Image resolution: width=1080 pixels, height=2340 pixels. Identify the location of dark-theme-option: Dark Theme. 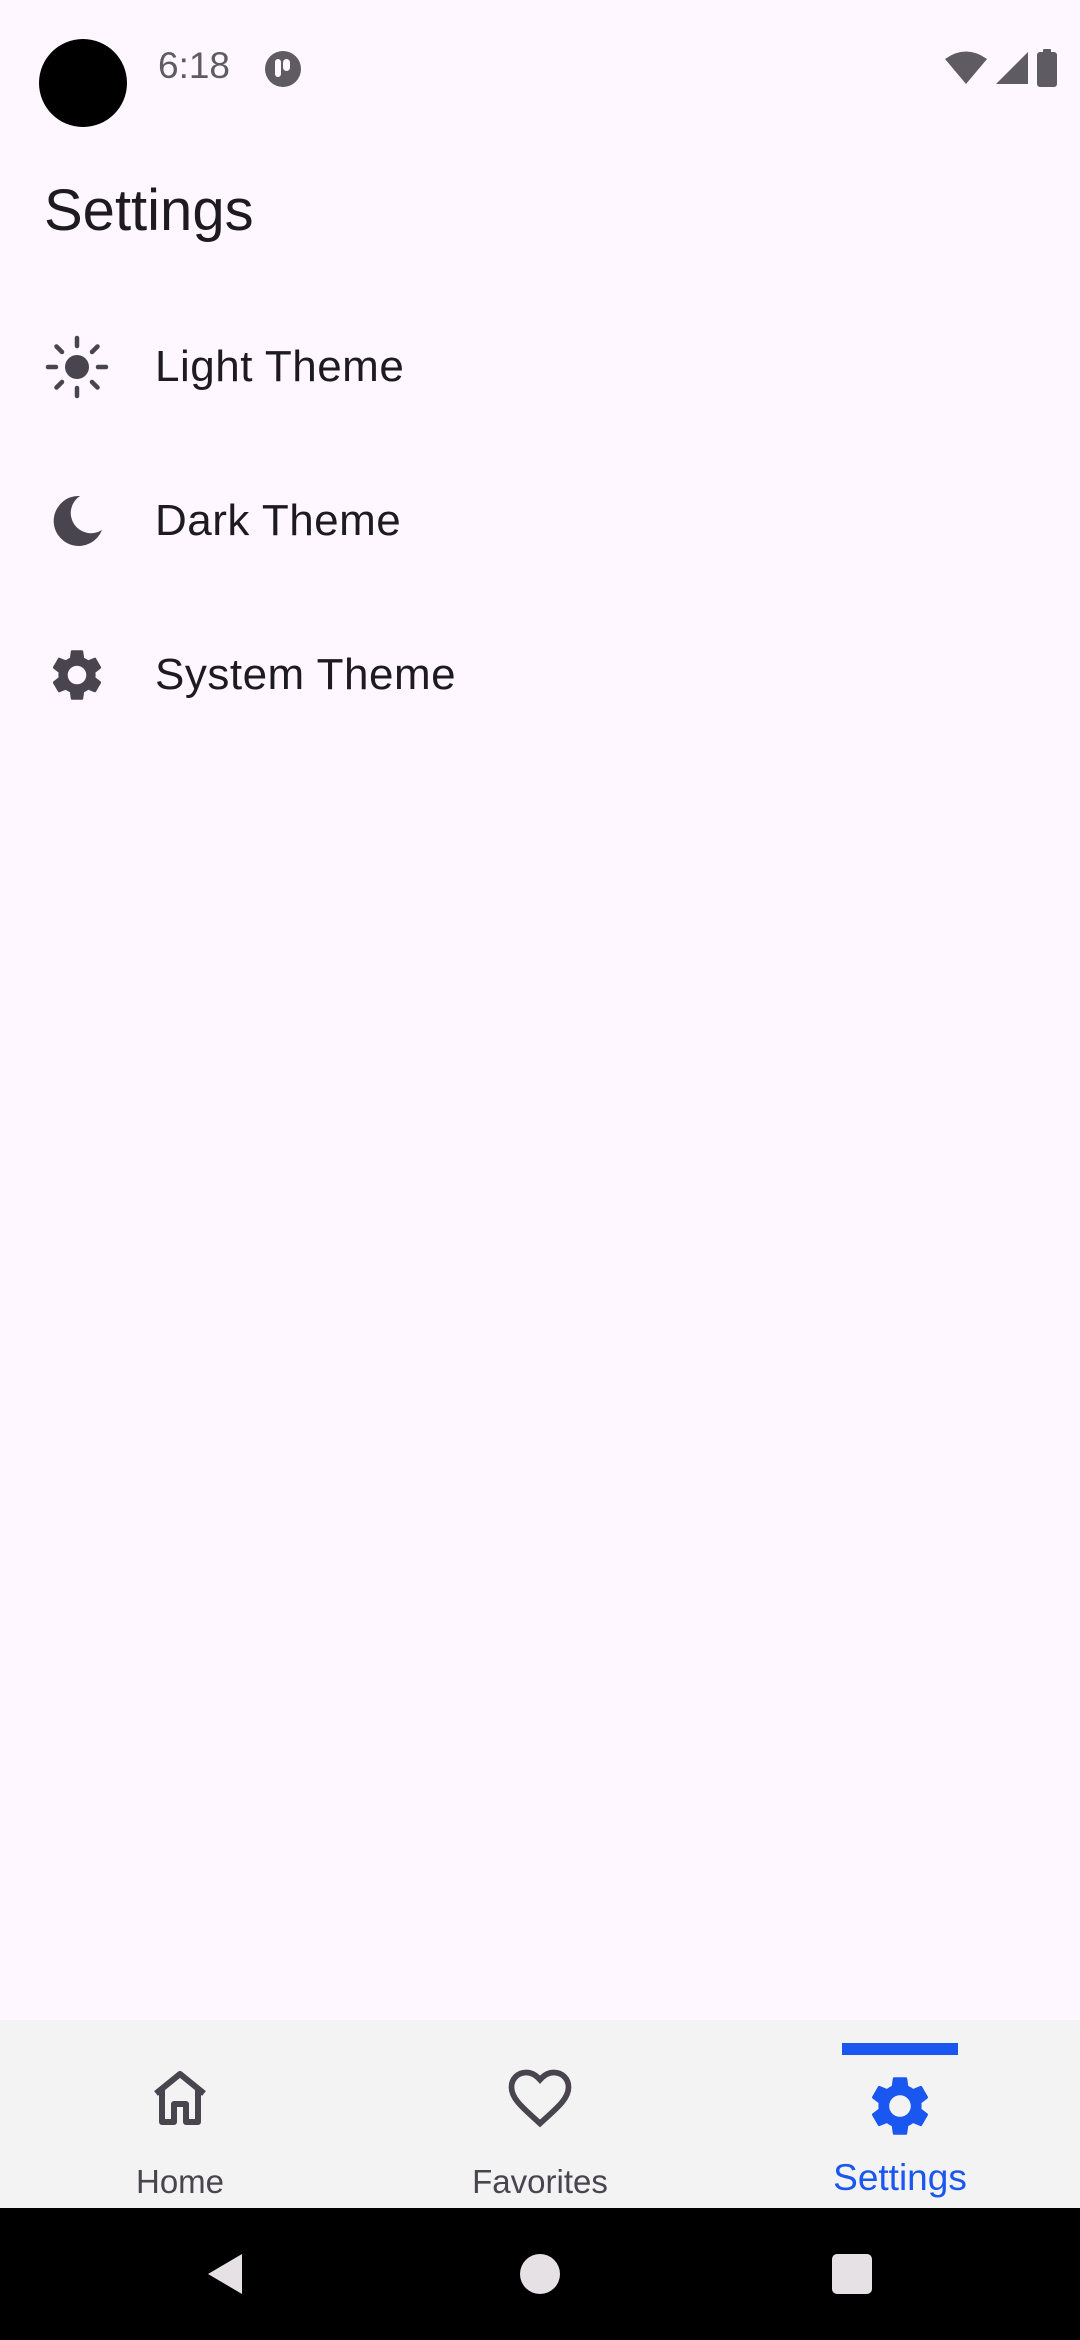
(540, 521).